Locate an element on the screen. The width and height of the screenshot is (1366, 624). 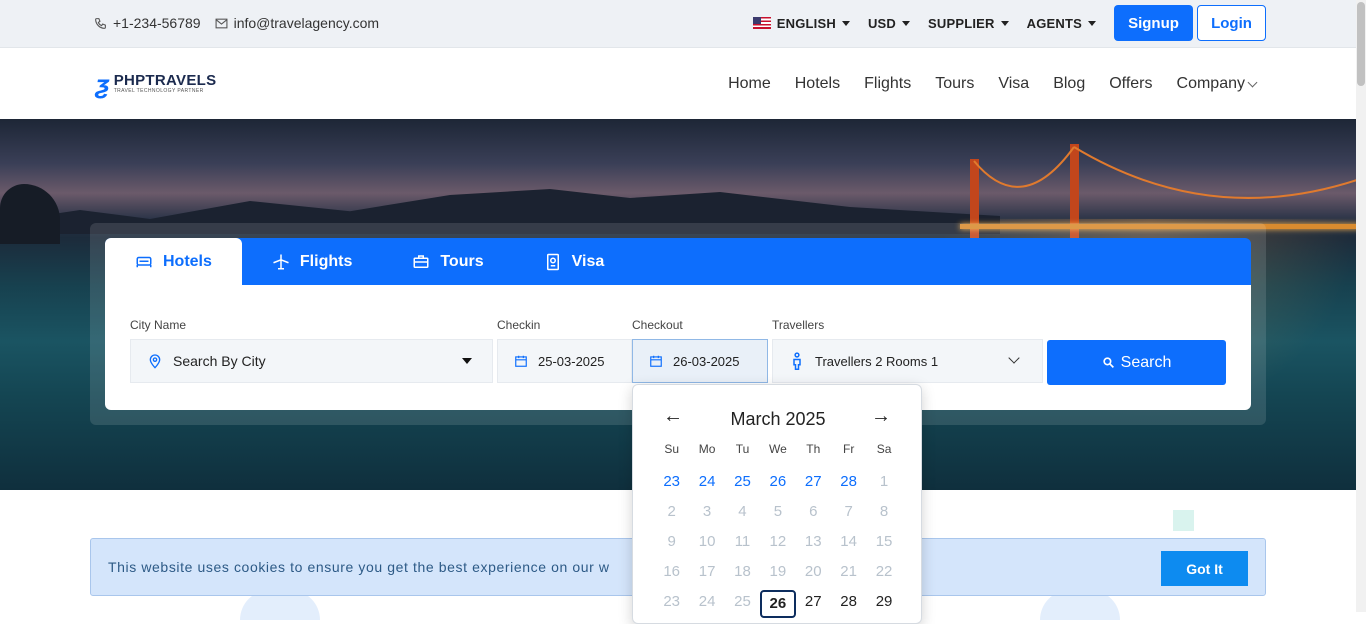
weekday-header: Su is located at coordinates (672, 449).